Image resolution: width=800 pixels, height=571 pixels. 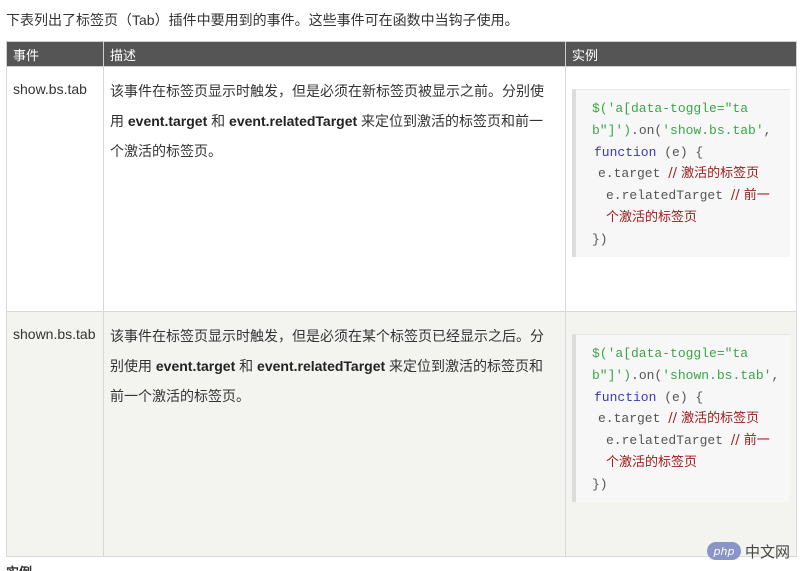 What do you see at coordinates (54, 334) in the screenshot?
I see `event-name: shown.bs.tab` at bounding box center [54, 334].